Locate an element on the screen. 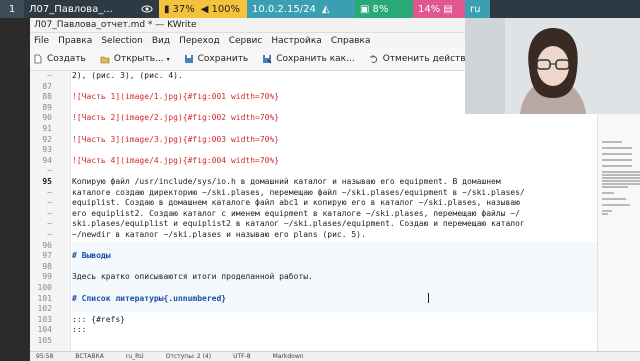 This screenshot has width=640, height=361. line-number: 104 is located at coordinates (44, 330).